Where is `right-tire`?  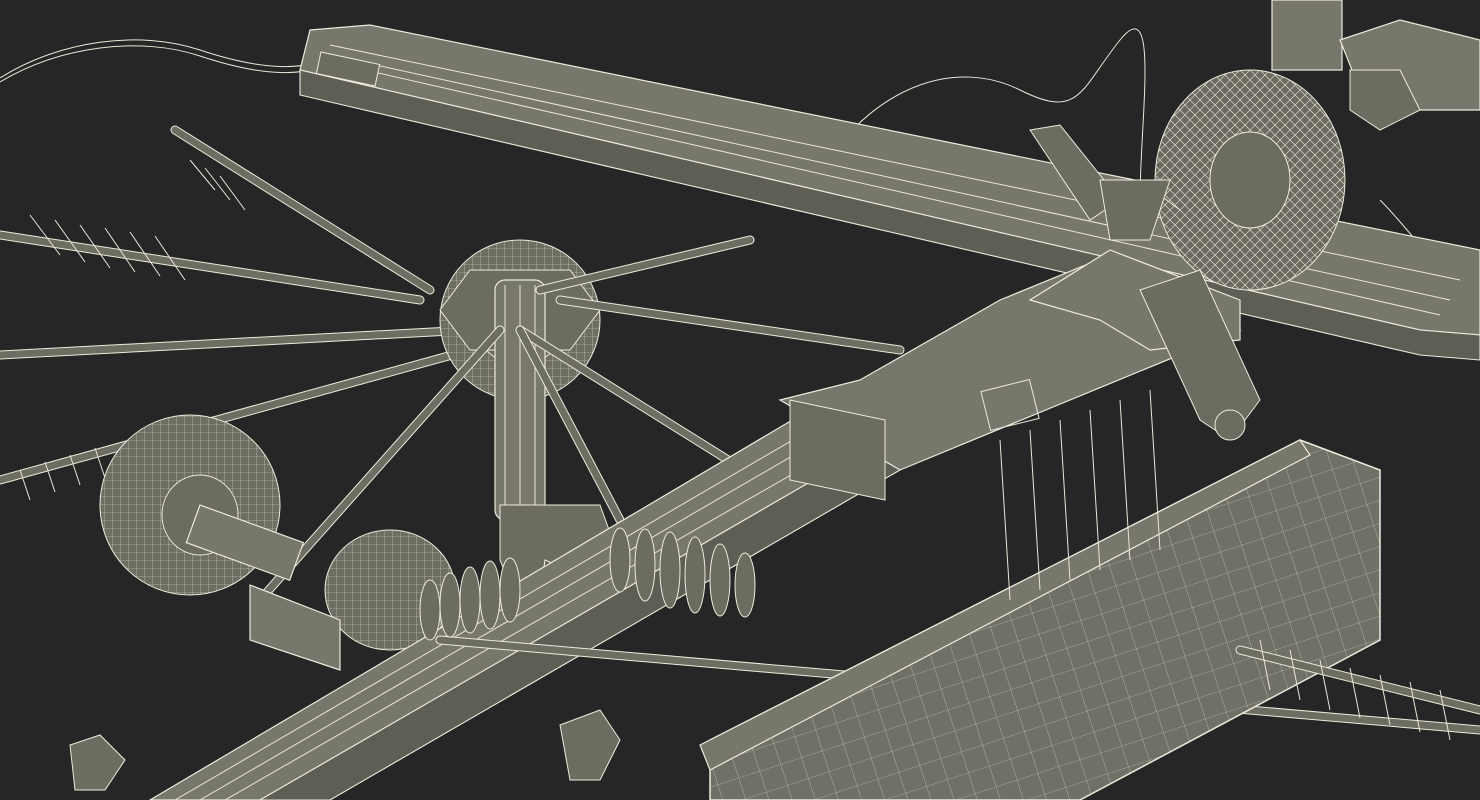
right-tire is located at coordinates (1250, 180).